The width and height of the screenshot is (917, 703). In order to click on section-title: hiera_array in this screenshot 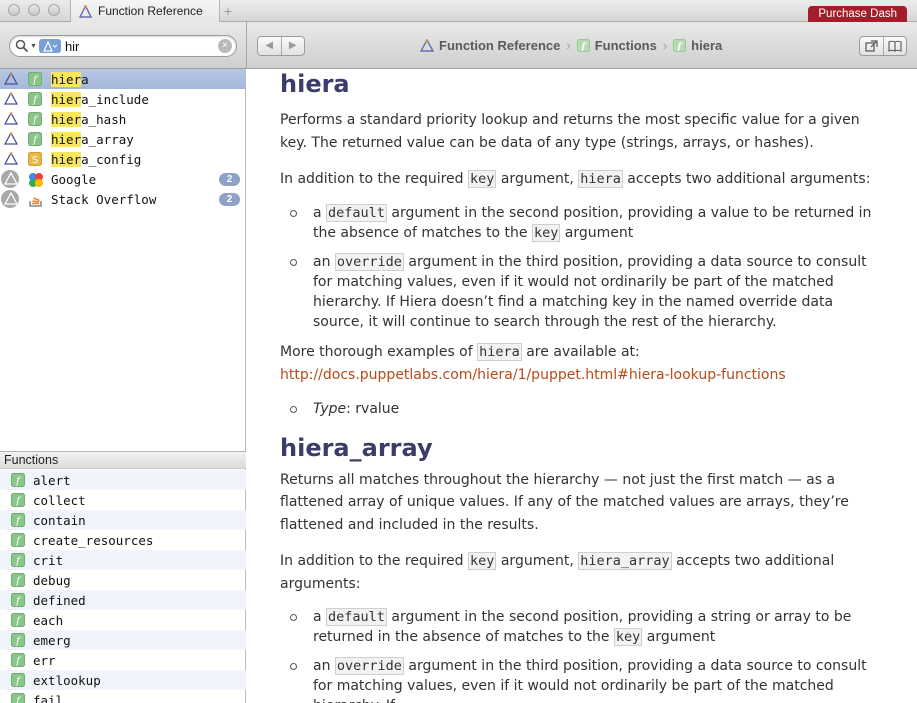, I will do `click(356, 447)`.